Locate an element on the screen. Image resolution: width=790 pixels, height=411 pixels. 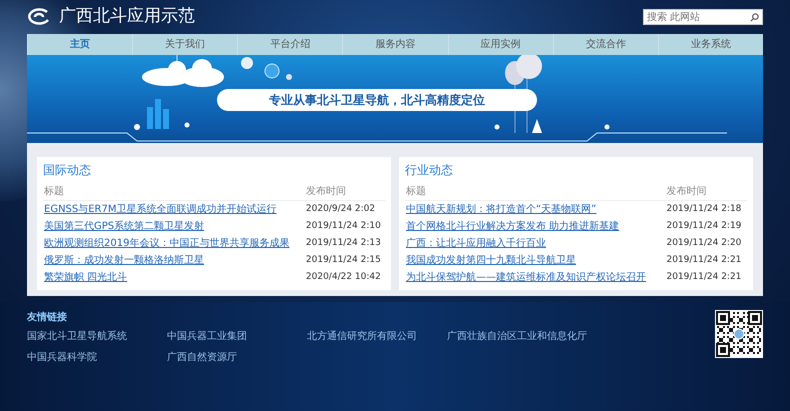
news-link: 中国航天新规划：将打造首个“天基物联网” is located at coordinates (501, 209).